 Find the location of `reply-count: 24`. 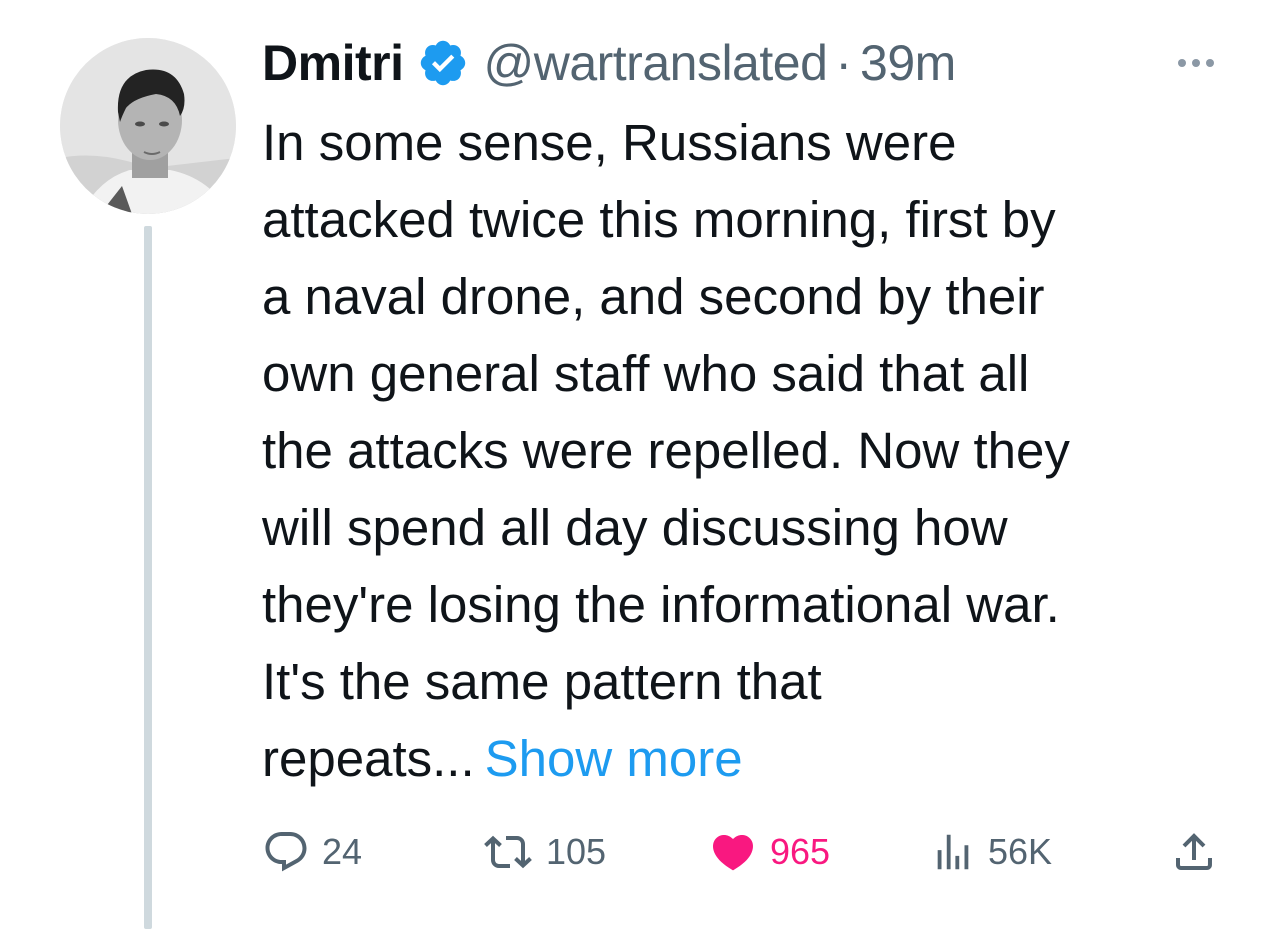

reply-count: 24 is located at coordinates (342, 851).